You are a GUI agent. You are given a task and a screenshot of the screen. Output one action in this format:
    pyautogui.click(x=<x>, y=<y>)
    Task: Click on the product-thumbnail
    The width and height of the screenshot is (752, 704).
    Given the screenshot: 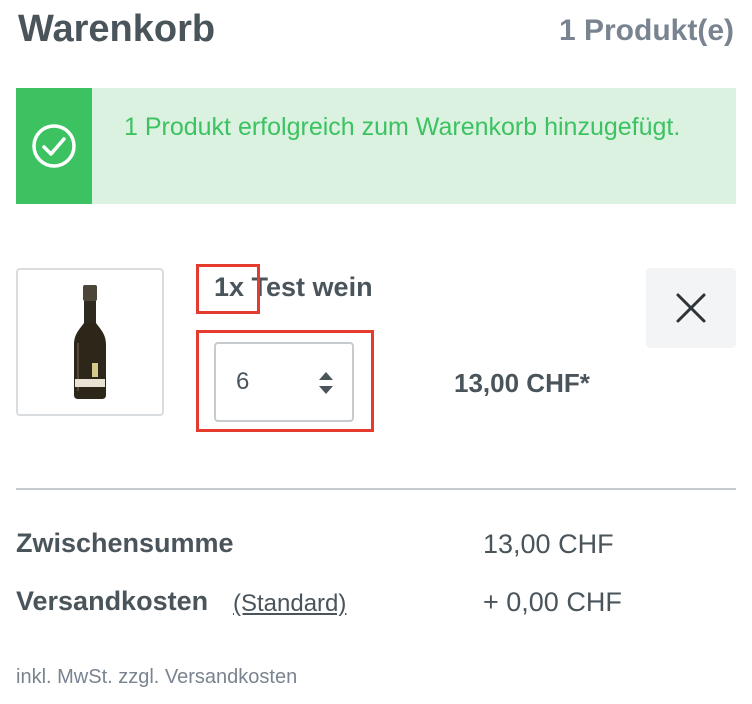 What is the action you would take?
    pyautogui.click(x=90, y=342)
    